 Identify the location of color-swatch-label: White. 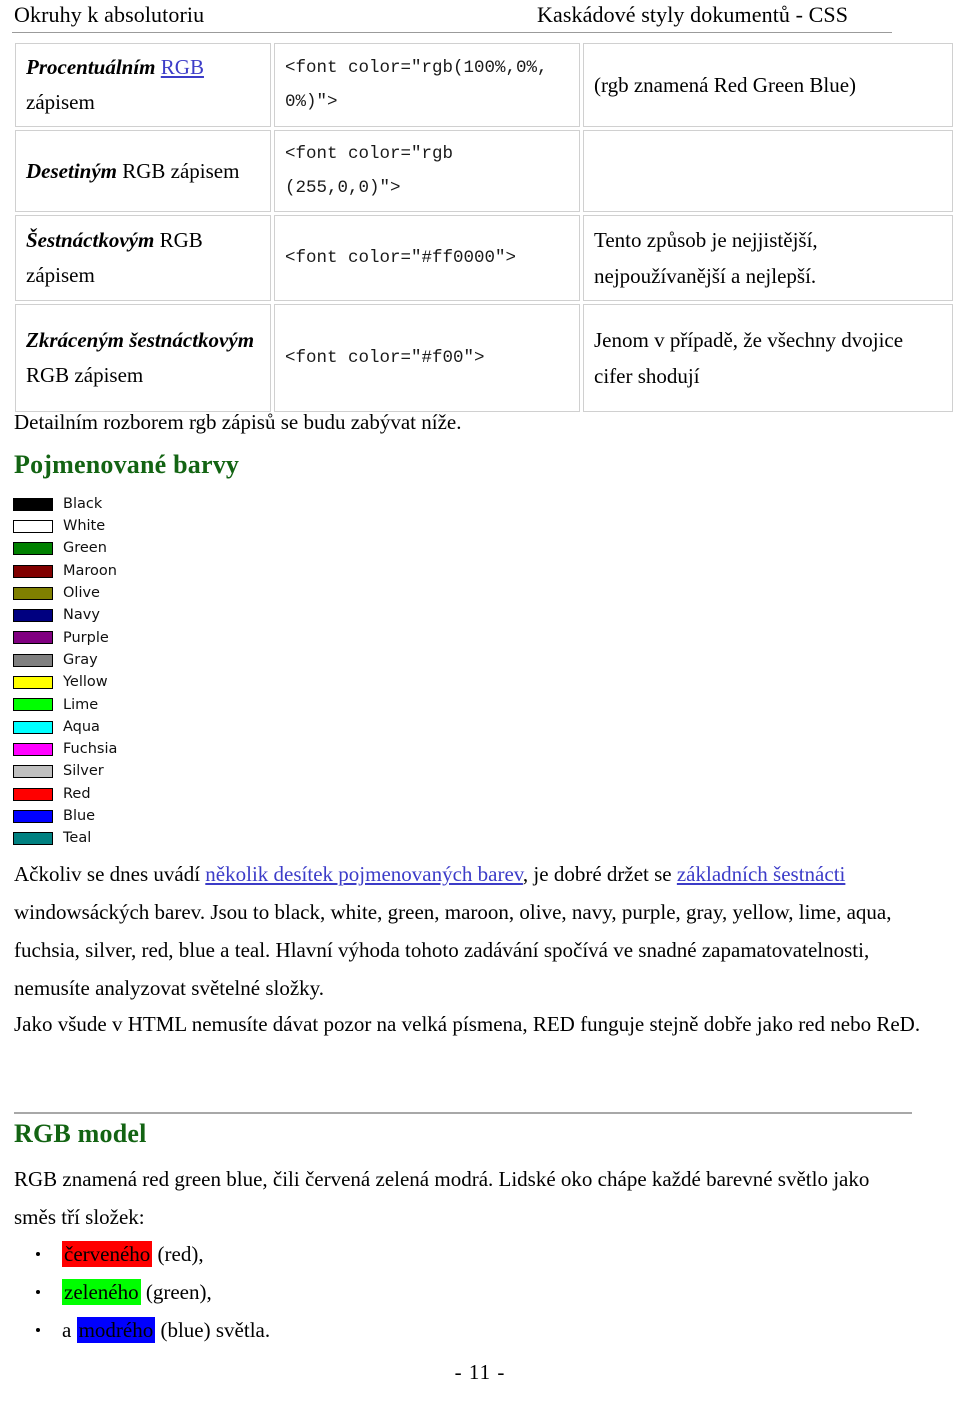
(84, 526).